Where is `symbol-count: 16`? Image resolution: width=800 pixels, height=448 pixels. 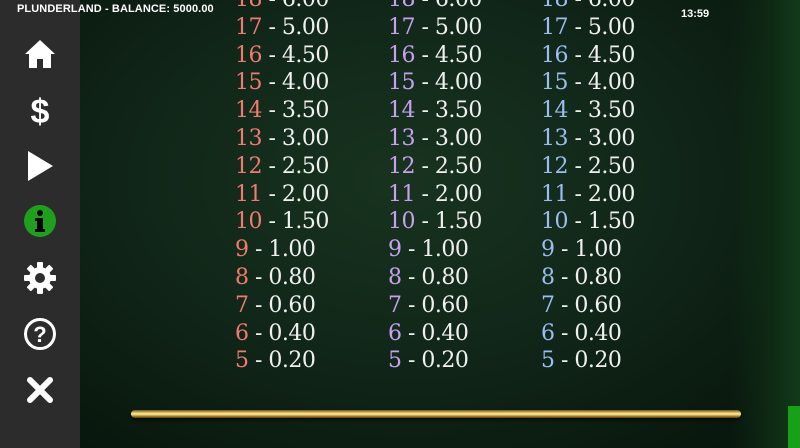
symbol-count: 16 is located at coordinates (249, 55).